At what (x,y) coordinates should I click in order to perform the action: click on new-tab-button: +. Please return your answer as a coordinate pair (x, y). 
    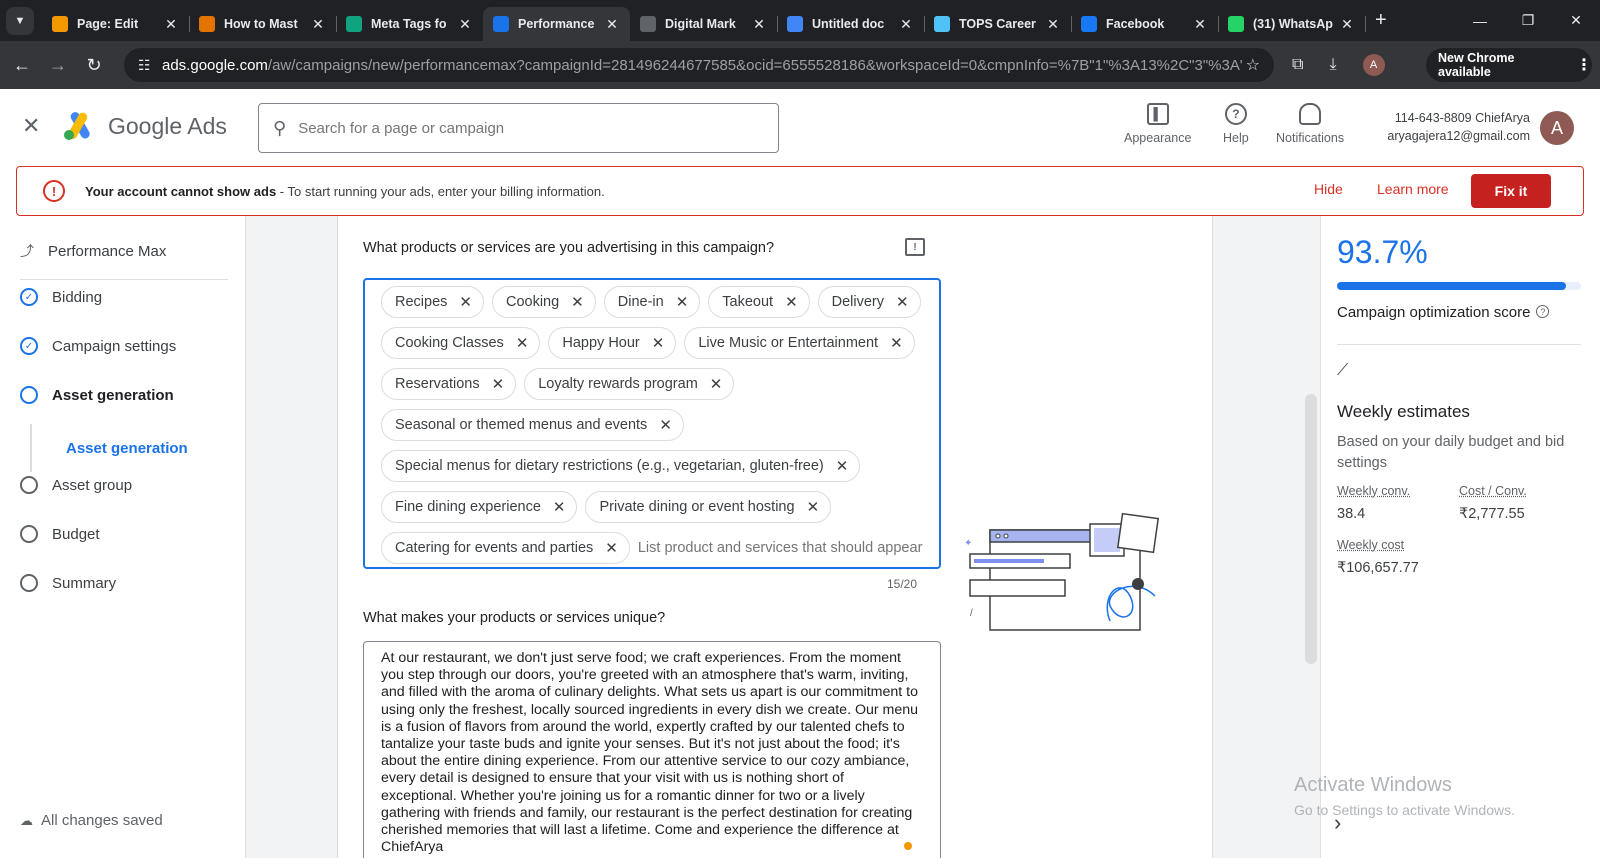
    Looking at the image, I should click on (1381, 20).